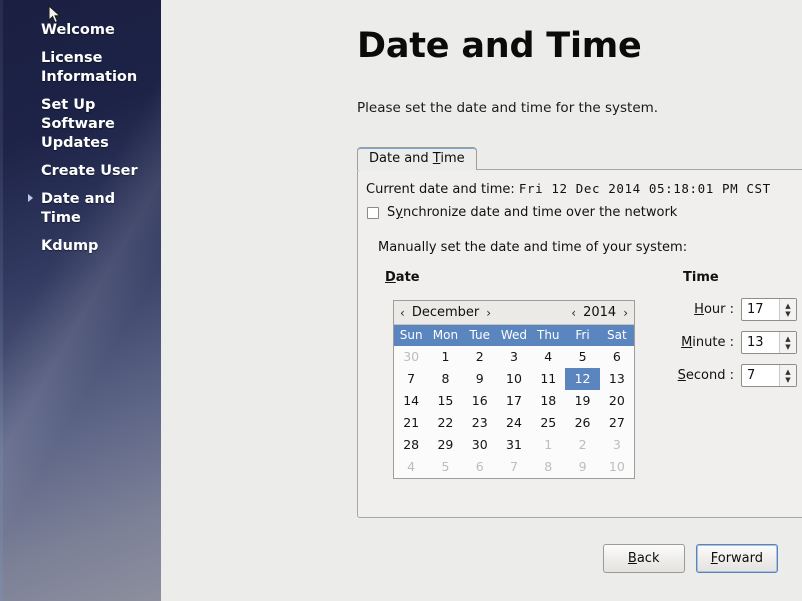  Describe the element at coordinates (402, 313) in the screenshot. I see `prev-month-icon: ‹` at that location.